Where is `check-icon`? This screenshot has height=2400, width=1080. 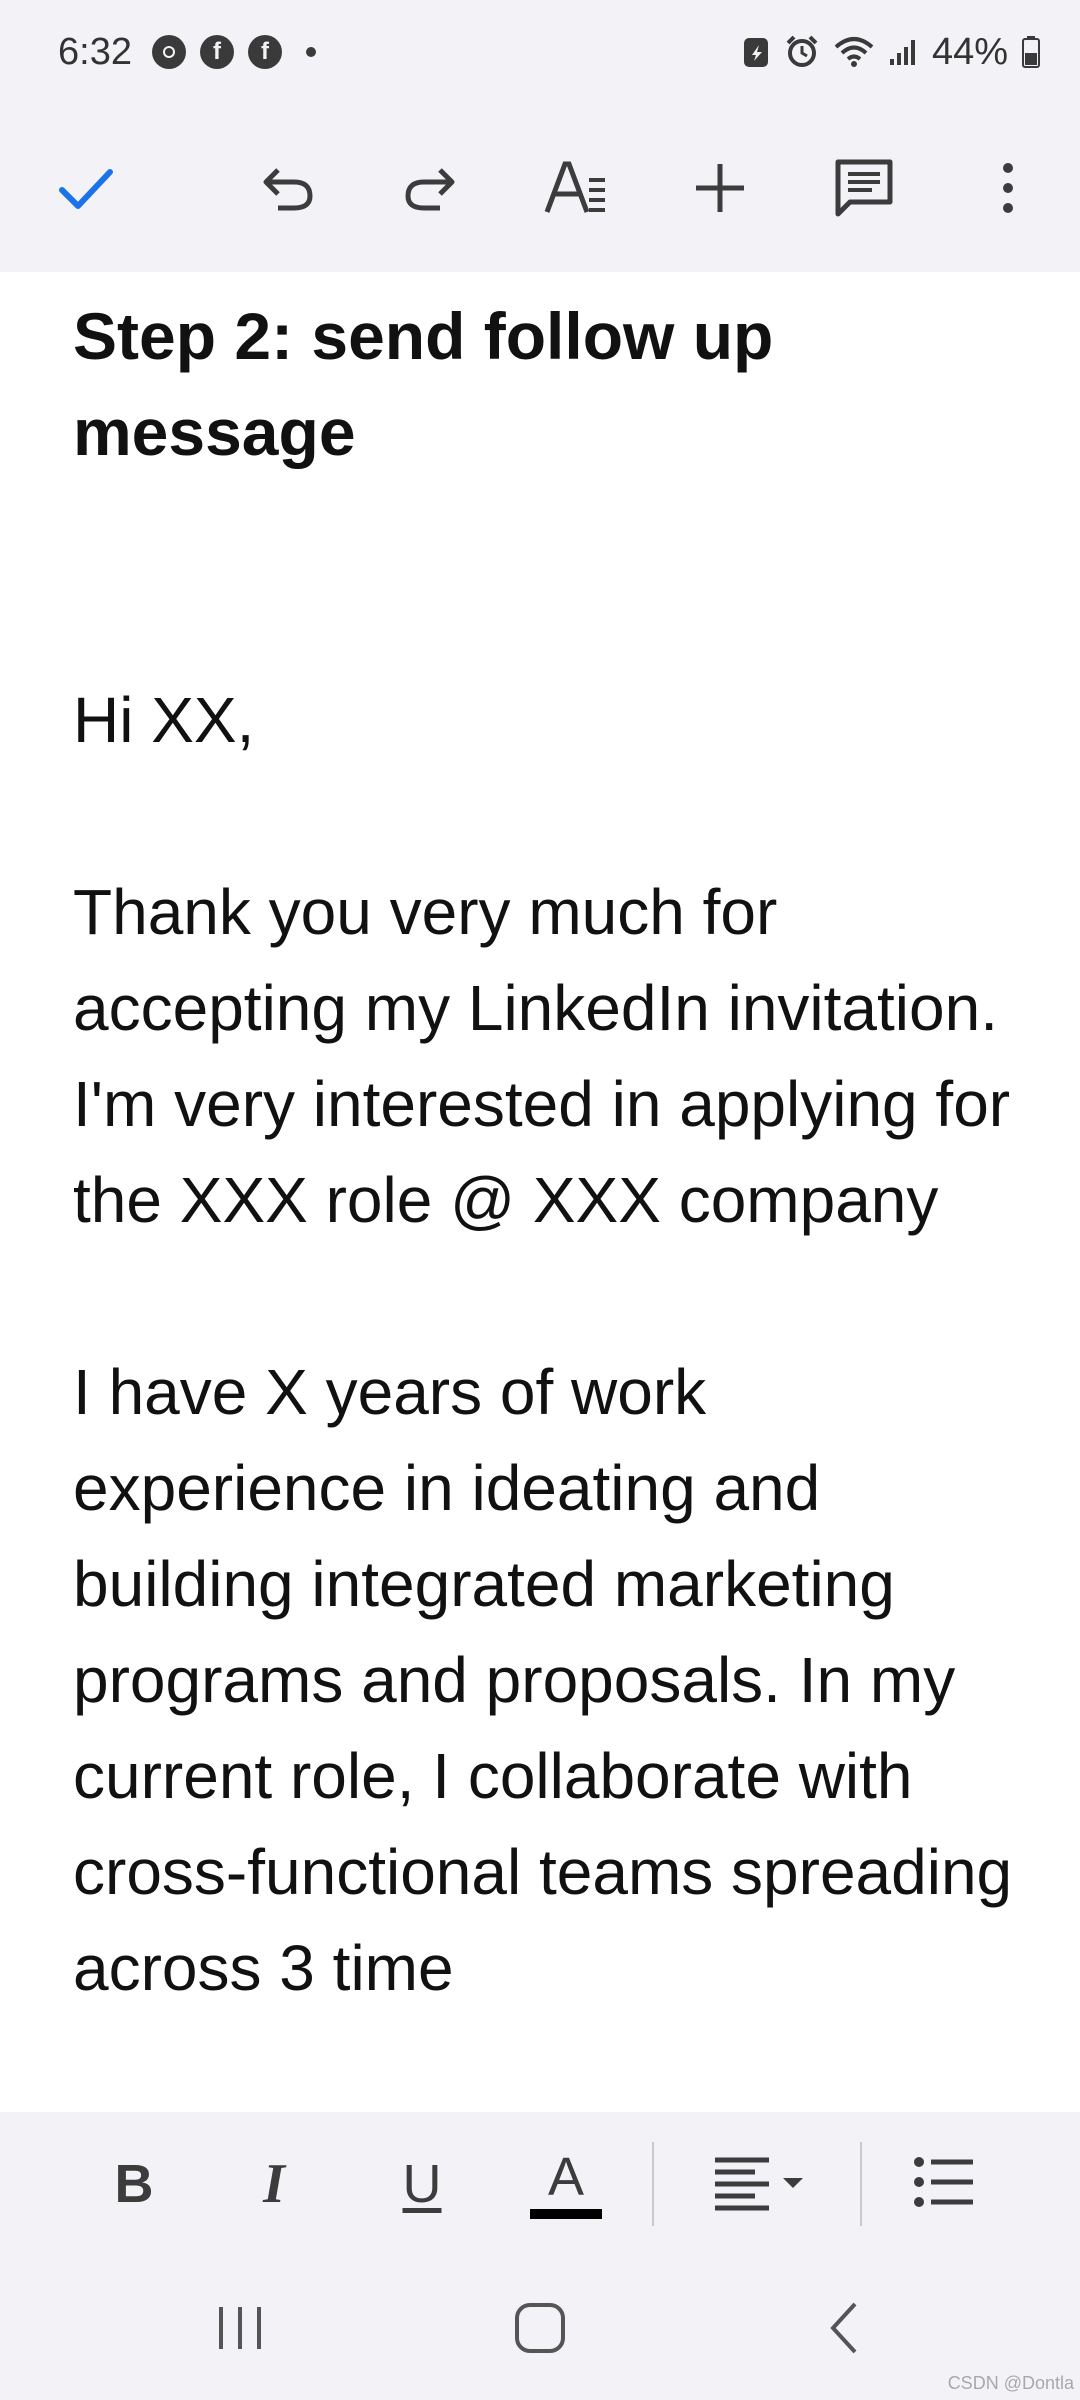
check-icon is located at coordinates (86, 188).